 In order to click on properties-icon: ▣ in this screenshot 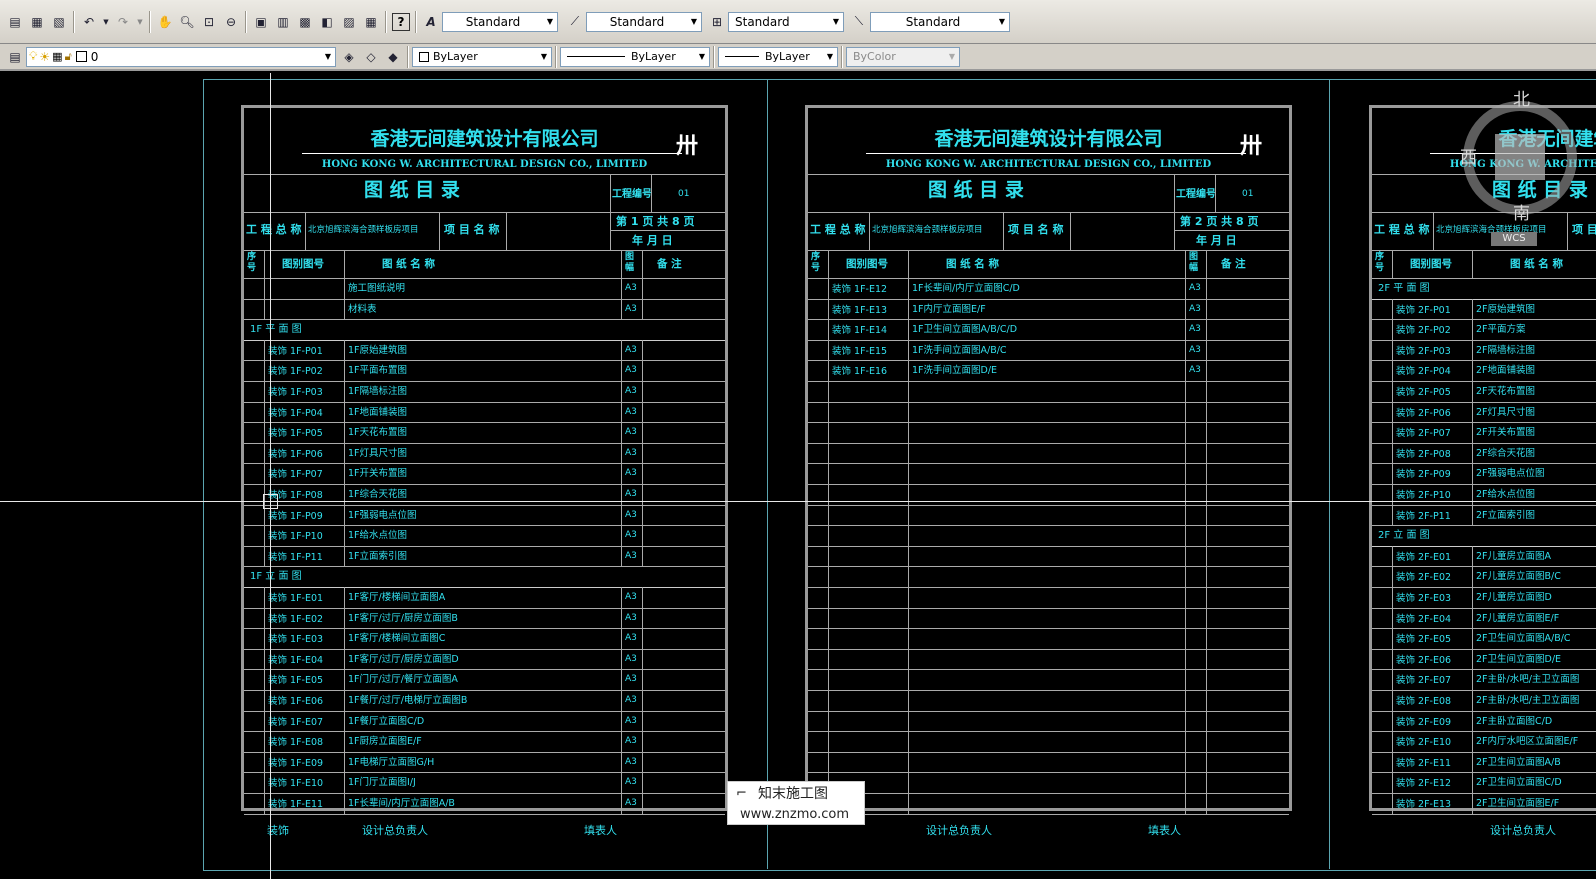, I will do `click(261, 22)`.